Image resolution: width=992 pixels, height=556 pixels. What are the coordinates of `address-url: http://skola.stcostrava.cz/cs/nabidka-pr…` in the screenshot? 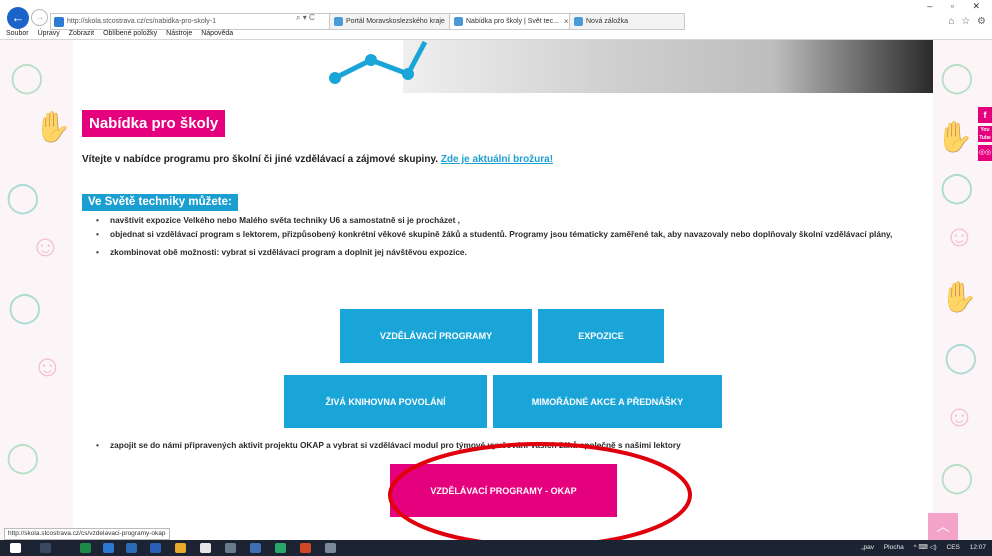 It's located at (141, 21).